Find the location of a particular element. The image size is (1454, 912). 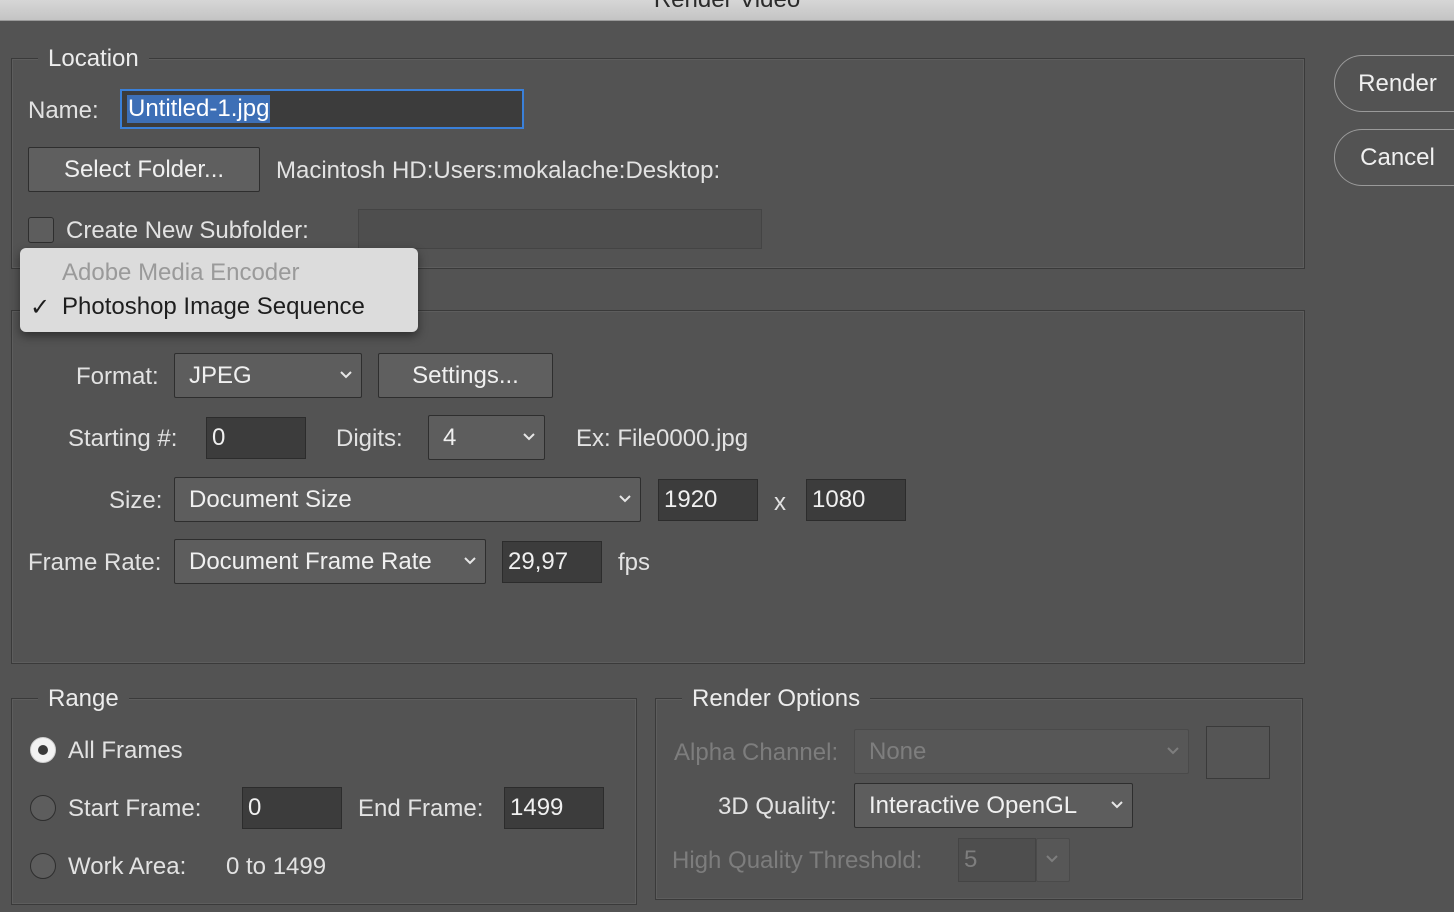

render-button-label: Render is located at coordinates (1397, 83).